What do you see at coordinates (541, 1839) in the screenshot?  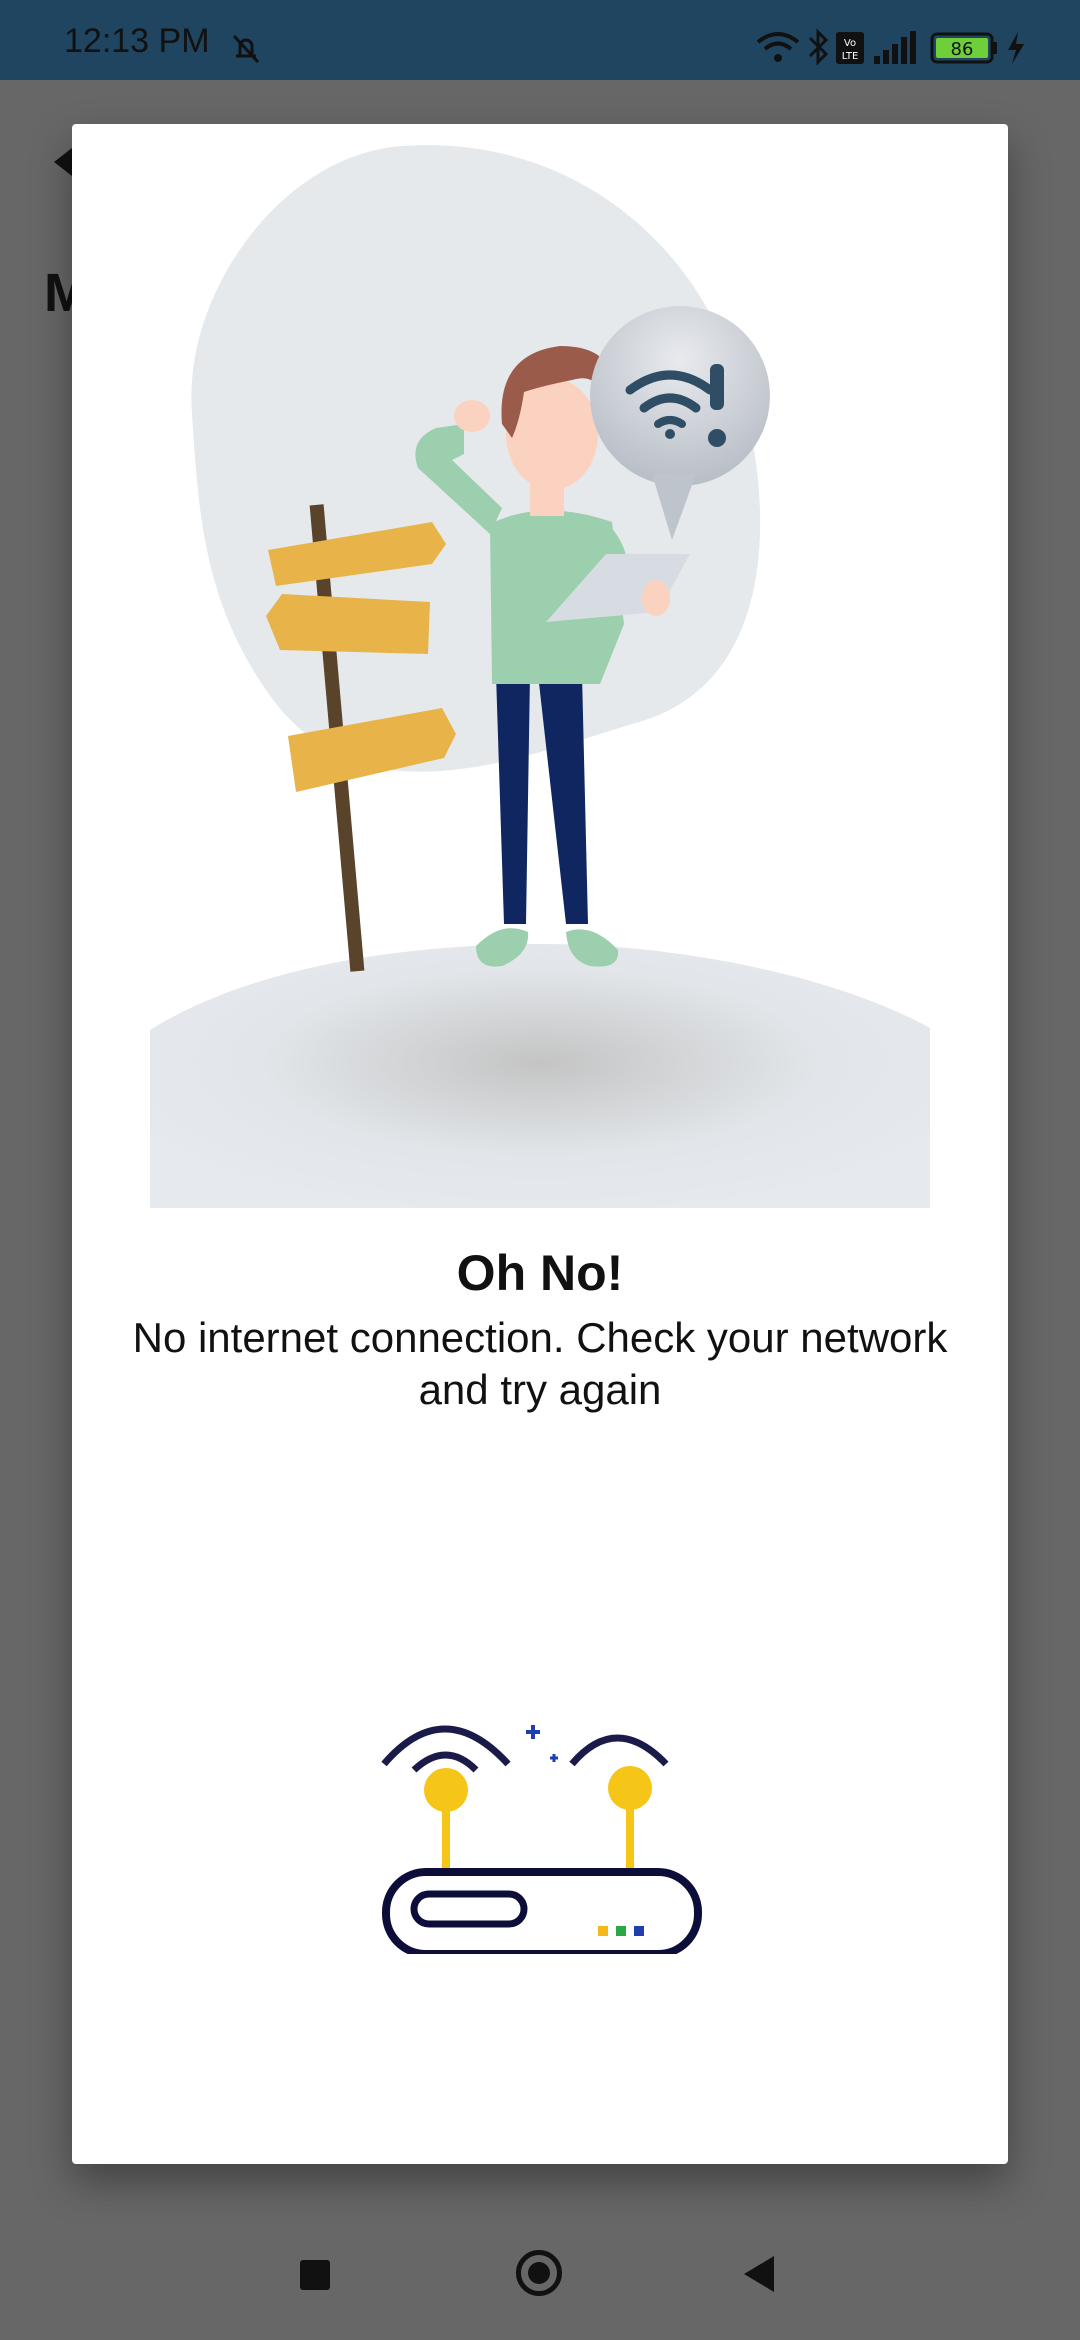 I see `router-icon` at bounding box center [541, 1839].